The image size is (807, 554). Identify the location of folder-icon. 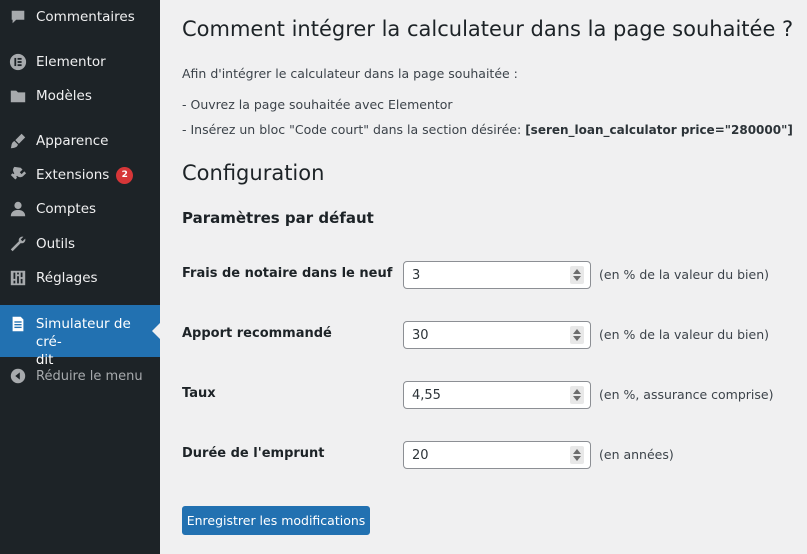
(18, 96).